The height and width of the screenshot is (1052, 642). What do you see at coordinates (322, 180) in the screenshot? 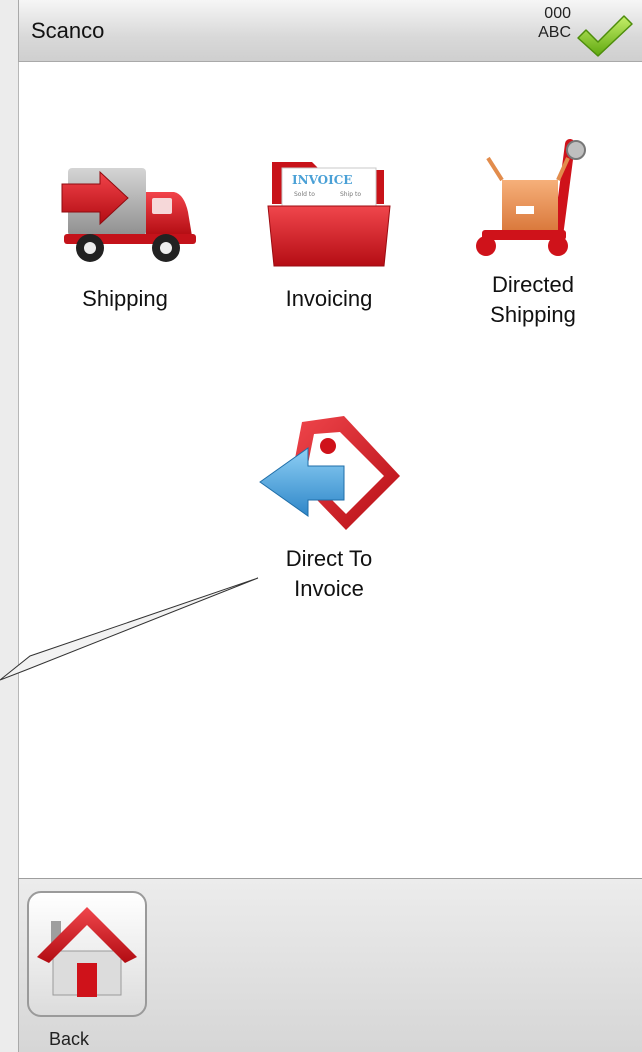
I see `invoice-doc-title: INVOICE` at bounding box center [322, 180].